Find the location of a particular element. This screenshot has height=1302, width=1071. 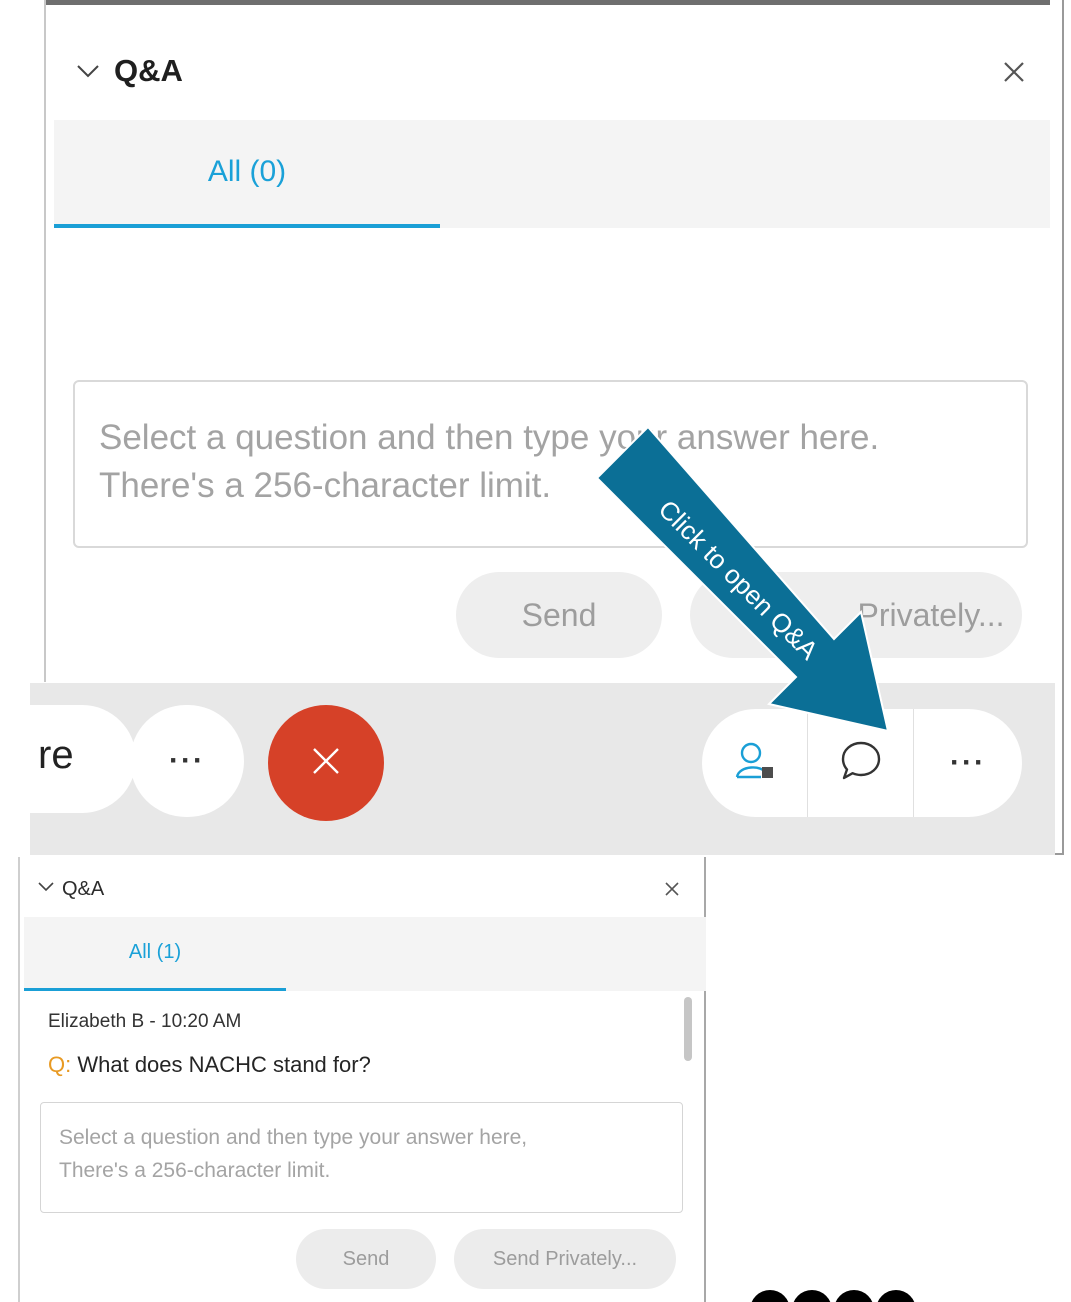

qa-tab-bar: All (1) is located at coordinates (365, 954).